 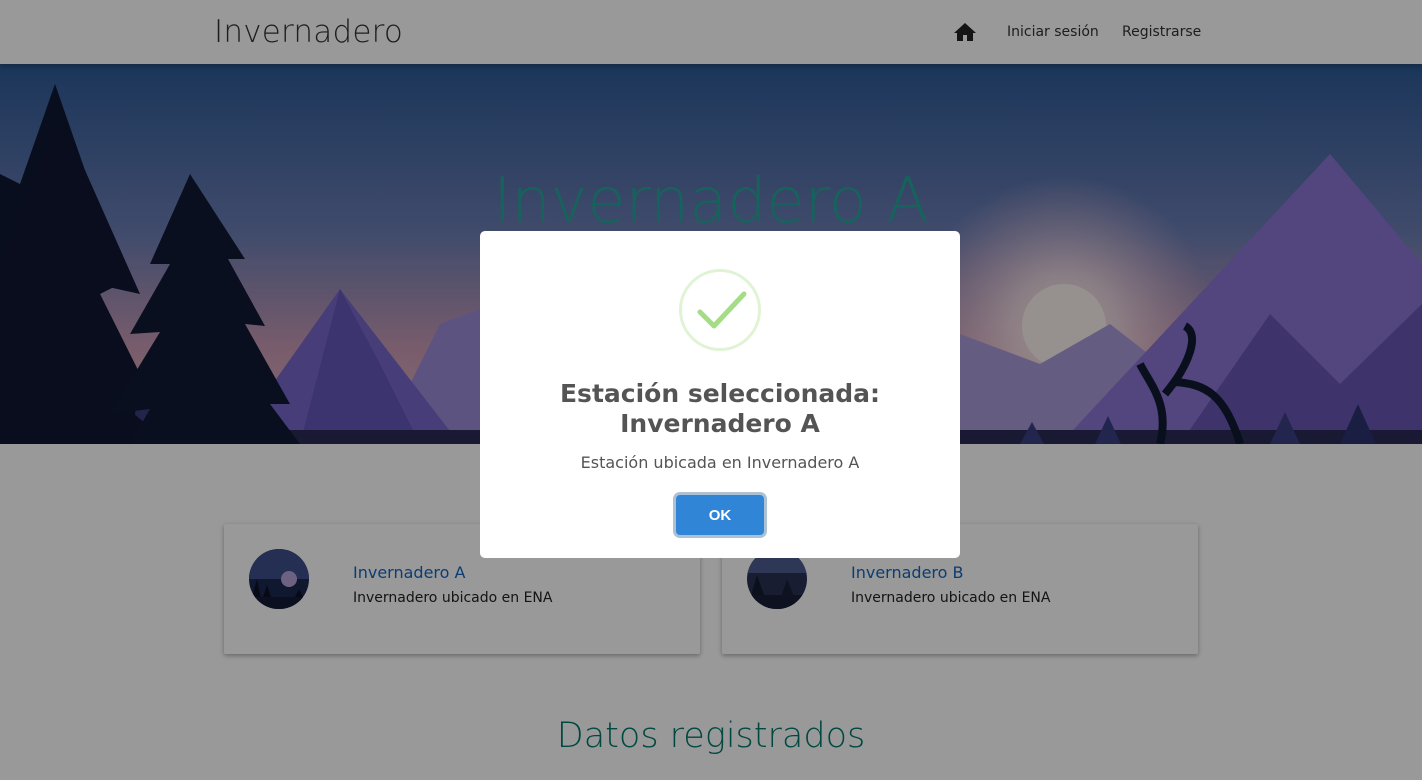 I want to click on dialog-title-line2: Invernadero A, so click(x=720, y=423).